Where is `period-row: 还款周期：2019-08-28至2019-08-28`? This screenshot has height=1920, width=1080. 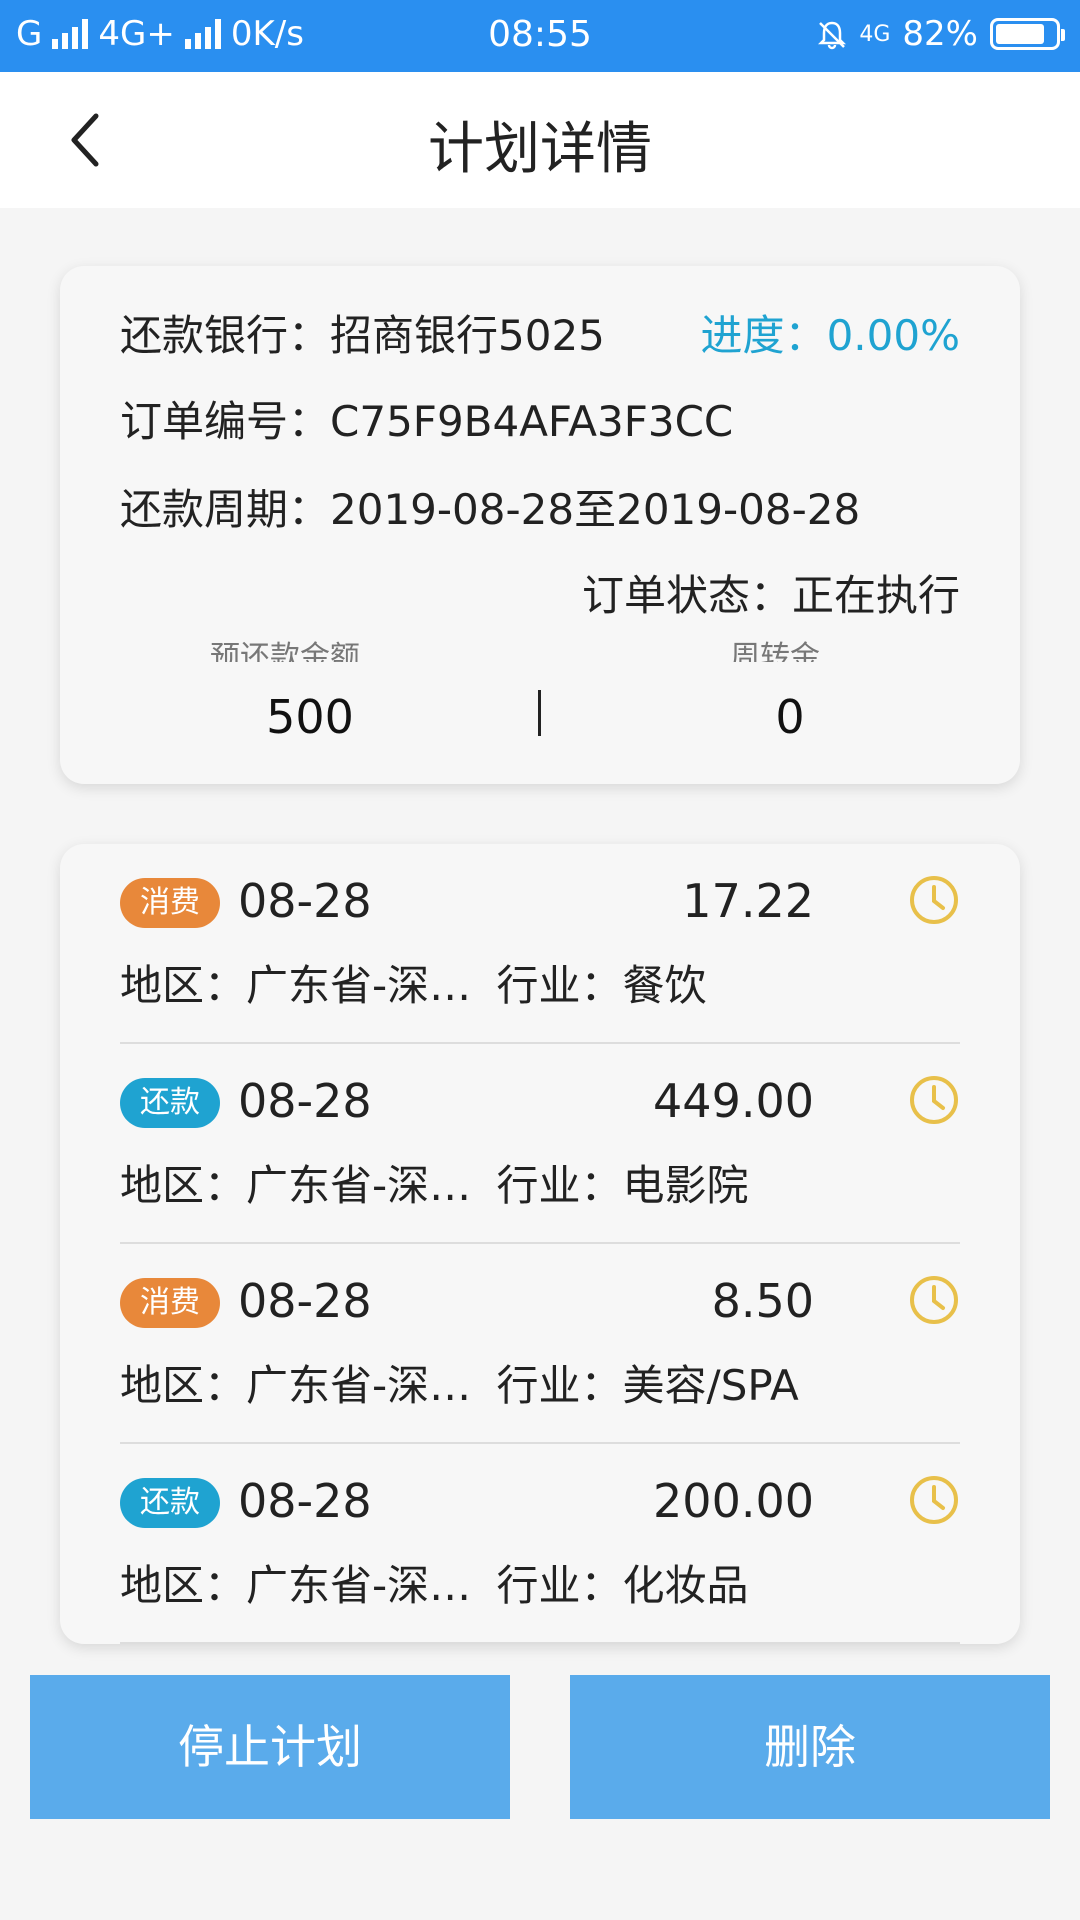
period-row: 还款周期：2019-08-28至2019-08-28 is located at coordinates (490, 506).